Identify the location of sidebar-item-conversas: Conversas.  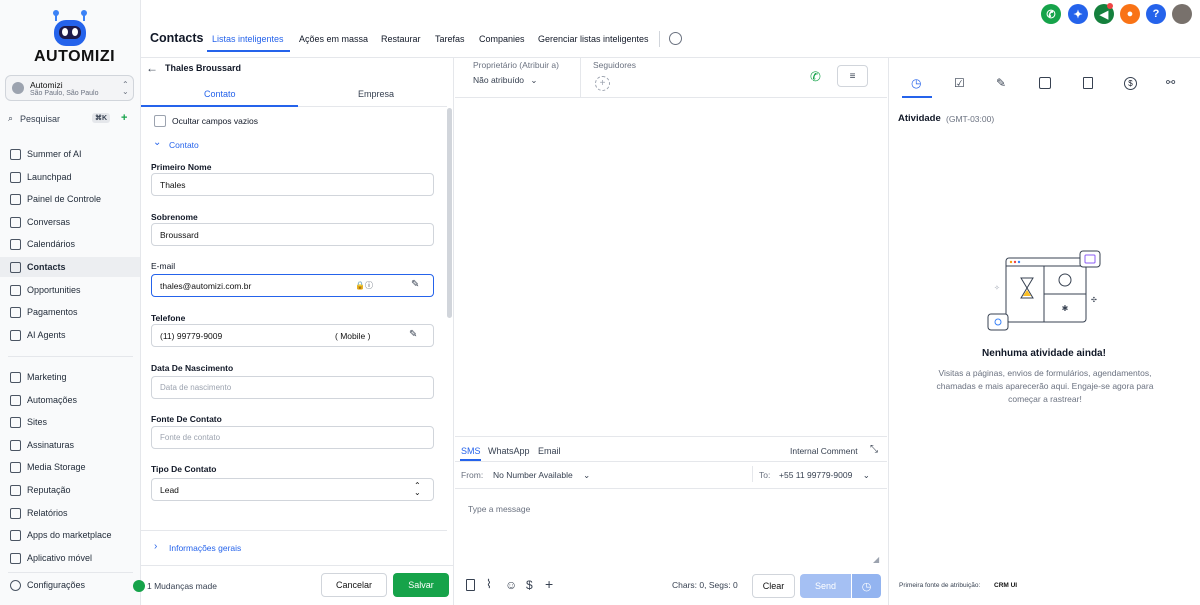
(70, 222).